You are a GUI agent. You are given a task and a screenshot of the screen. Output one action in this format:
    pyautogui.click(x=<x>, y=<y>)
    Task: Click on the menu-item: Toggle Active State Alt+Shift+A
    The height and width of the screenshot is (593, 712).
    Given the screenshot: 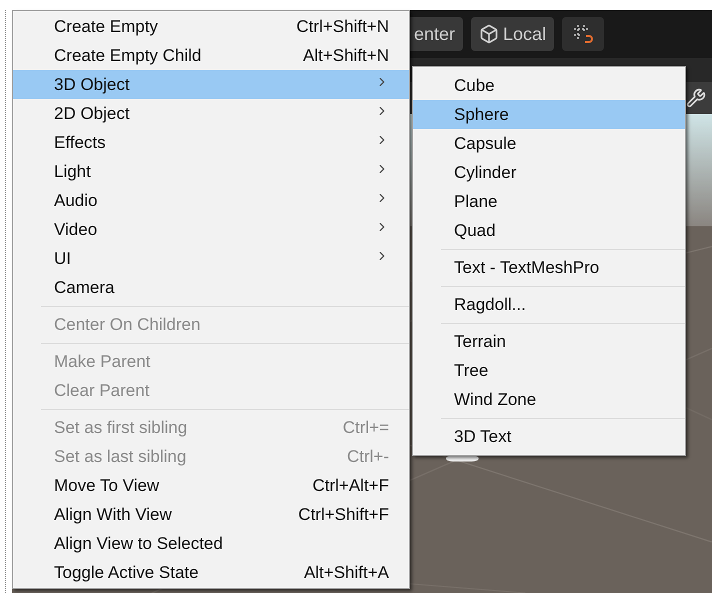 What is the action you would take?
    pyautogui.click(x=211, y=572)
    